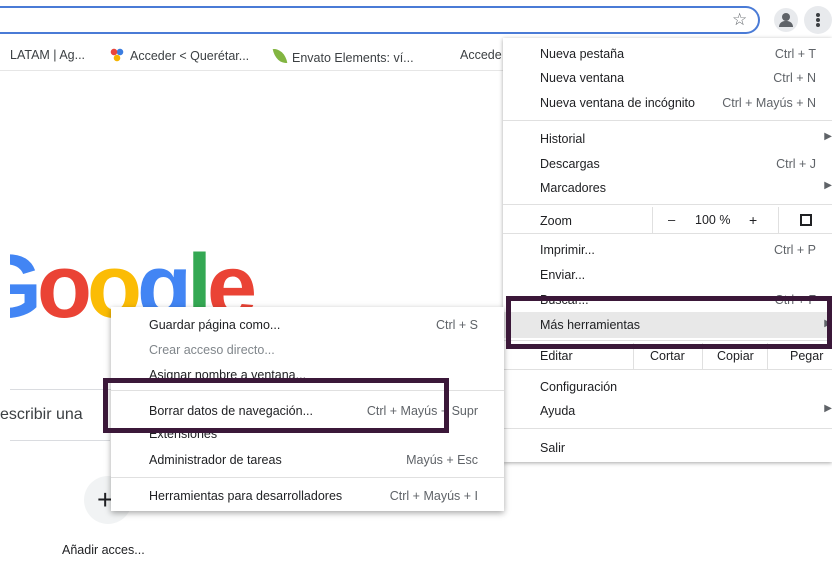 Image resolution: width=832 pixels, height=561 pixels. What do you see at coordinates (667, 448) in the screenshot?
I see `menu-item-exit: Salir` at bounding box center [667, 448].